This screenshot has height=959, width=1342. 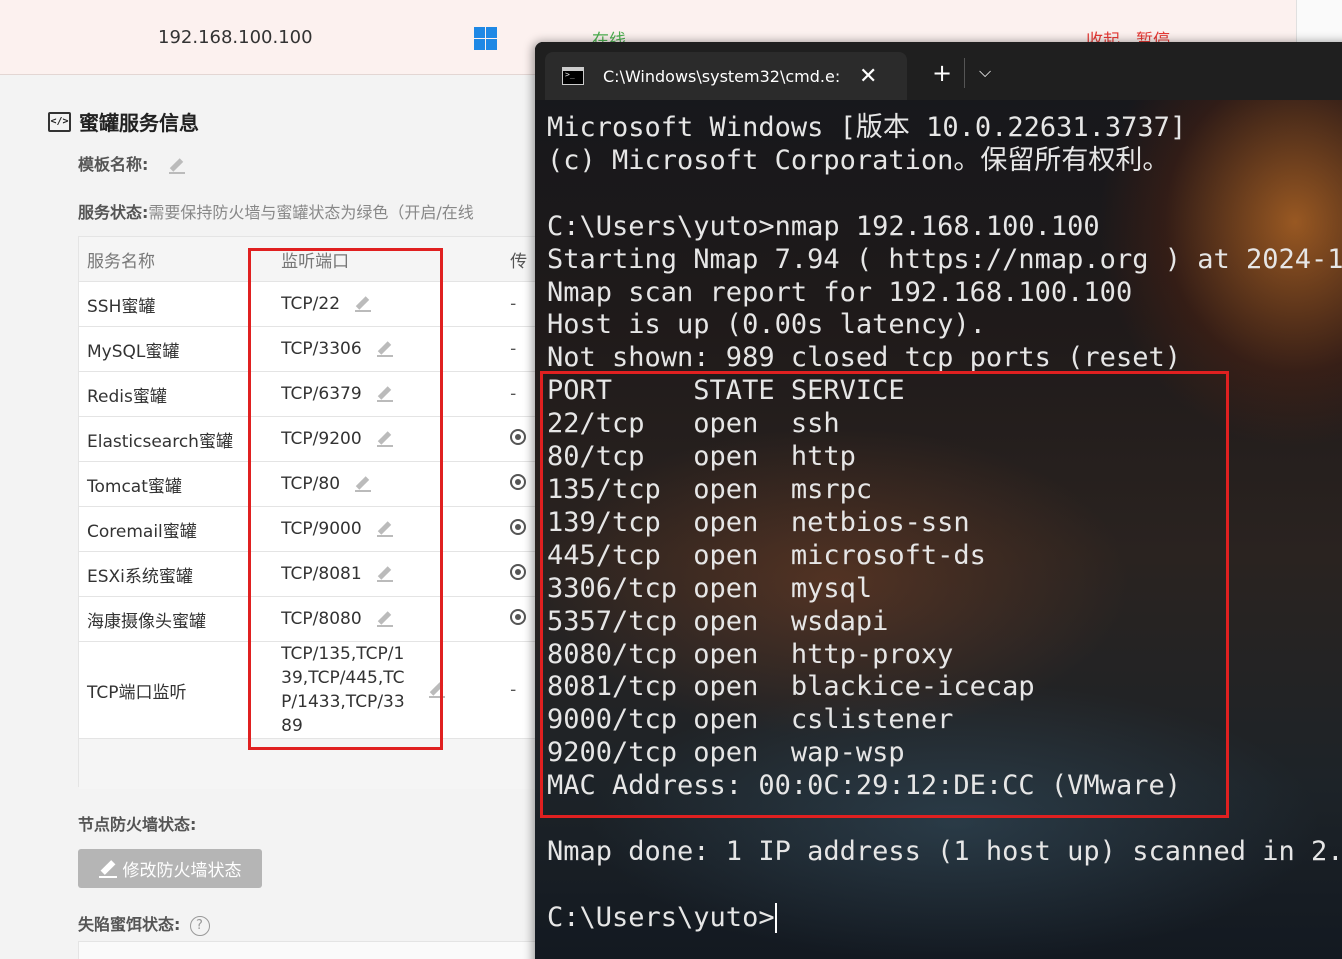 What do you see at coordinates (858, 160) in the screenshot?
I see `terminal-line: (c) Microsoft Corporation。保留所有权利。` at bounding box center [858, 160].